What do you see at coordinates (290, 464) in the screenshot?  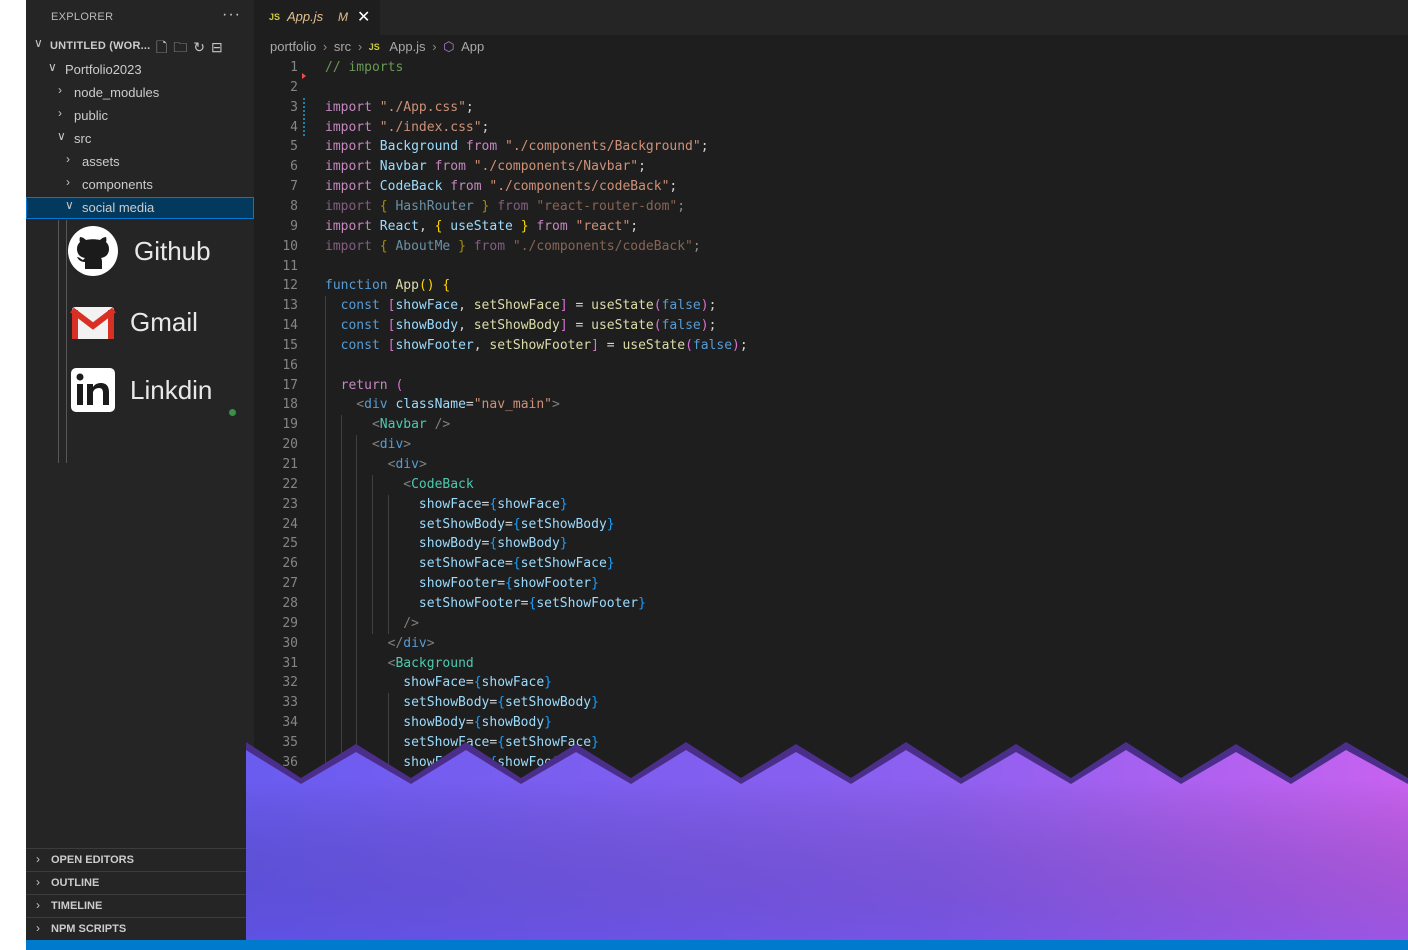 I see `line-number: 21` at bounding box center [290, 464].